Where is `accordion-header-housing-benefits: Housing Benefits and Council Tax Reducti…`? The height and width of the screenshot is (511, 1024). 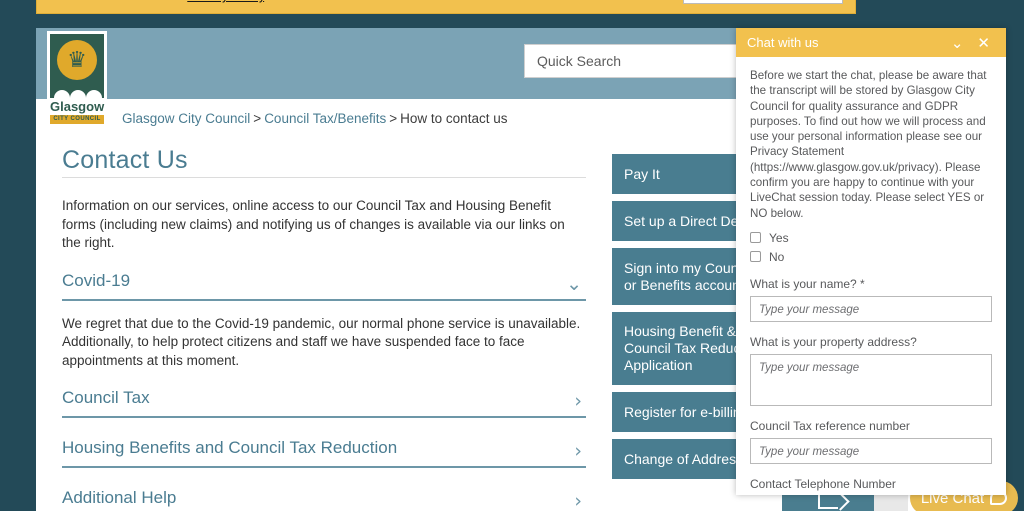
accordion-header-housing-benefits: Housing Benefits and Council Tax Reducti… is located at coordinates (324, 453).